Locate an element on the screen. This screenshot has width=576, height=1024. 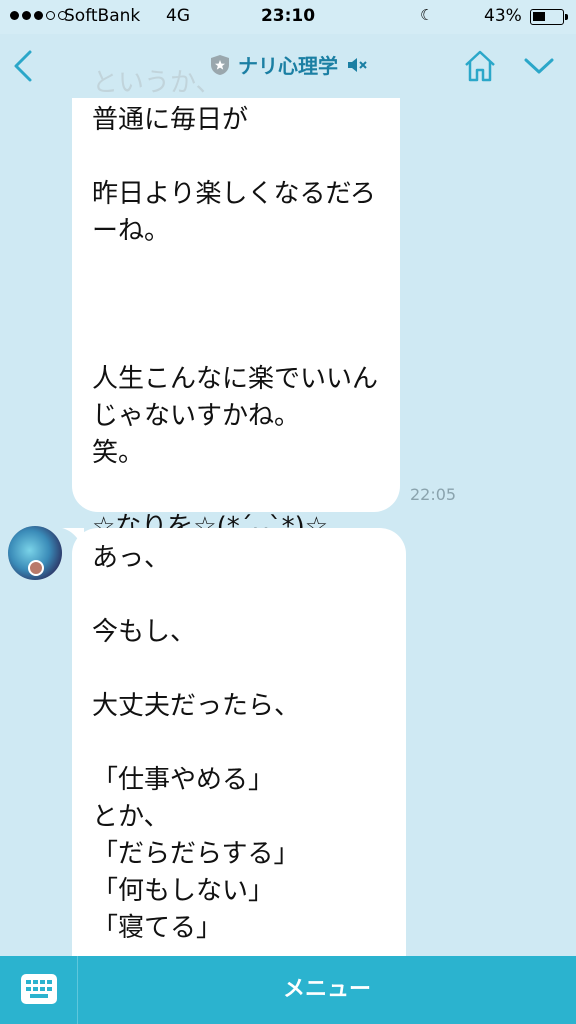
carrier-name: SoftBank is located at coordinates (102, 16).